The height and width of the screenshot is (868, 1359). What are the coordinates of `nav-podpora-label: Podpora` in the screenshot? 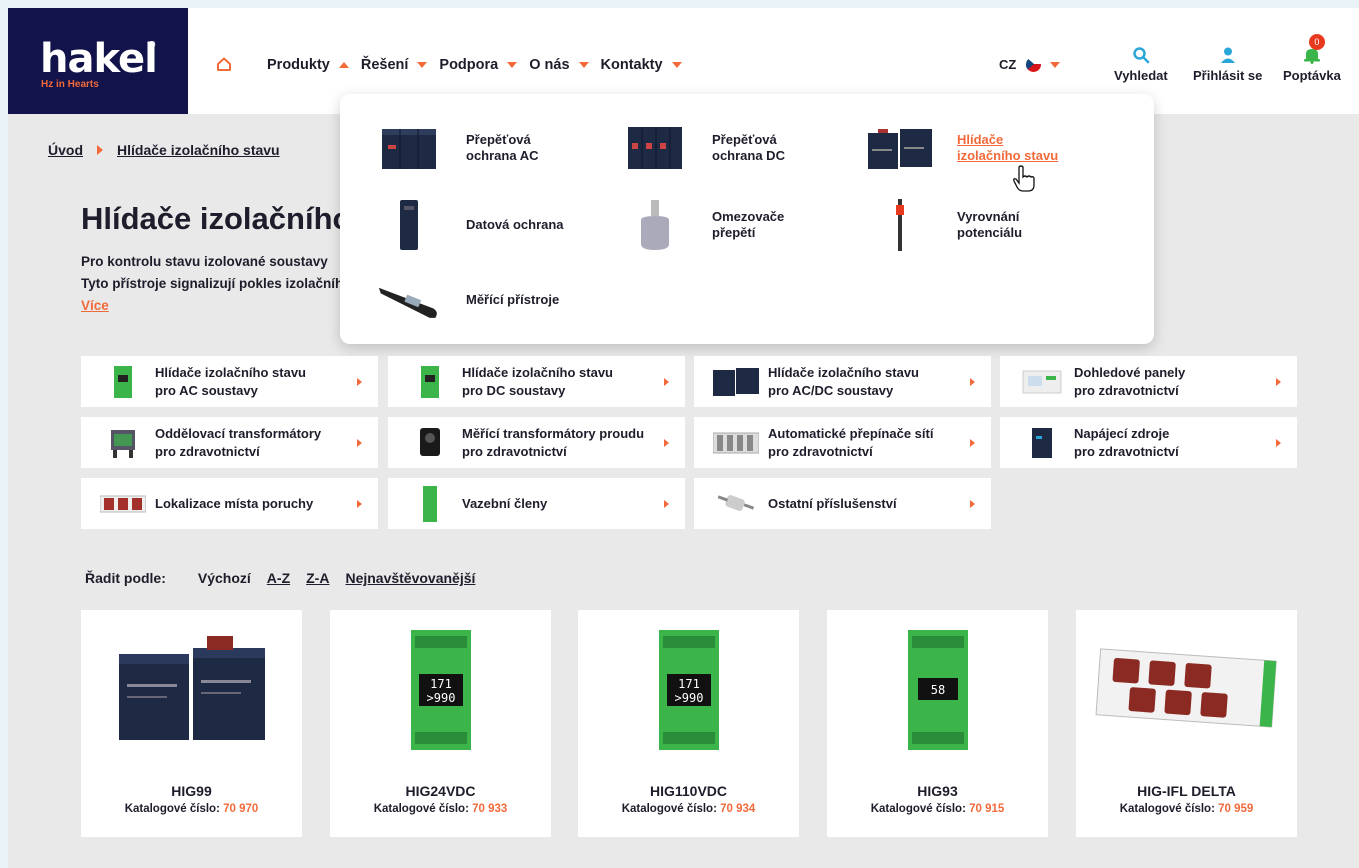 It's located at (469, 65).